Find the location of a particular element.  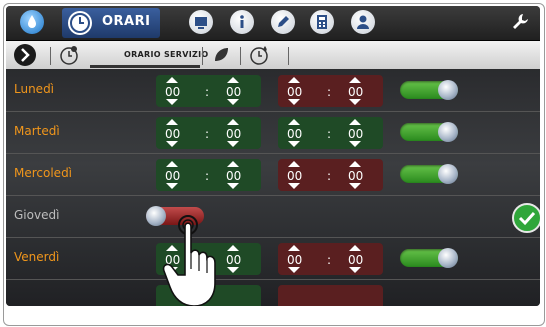

day-label: Venerdì is located at coordinates (37, 257).